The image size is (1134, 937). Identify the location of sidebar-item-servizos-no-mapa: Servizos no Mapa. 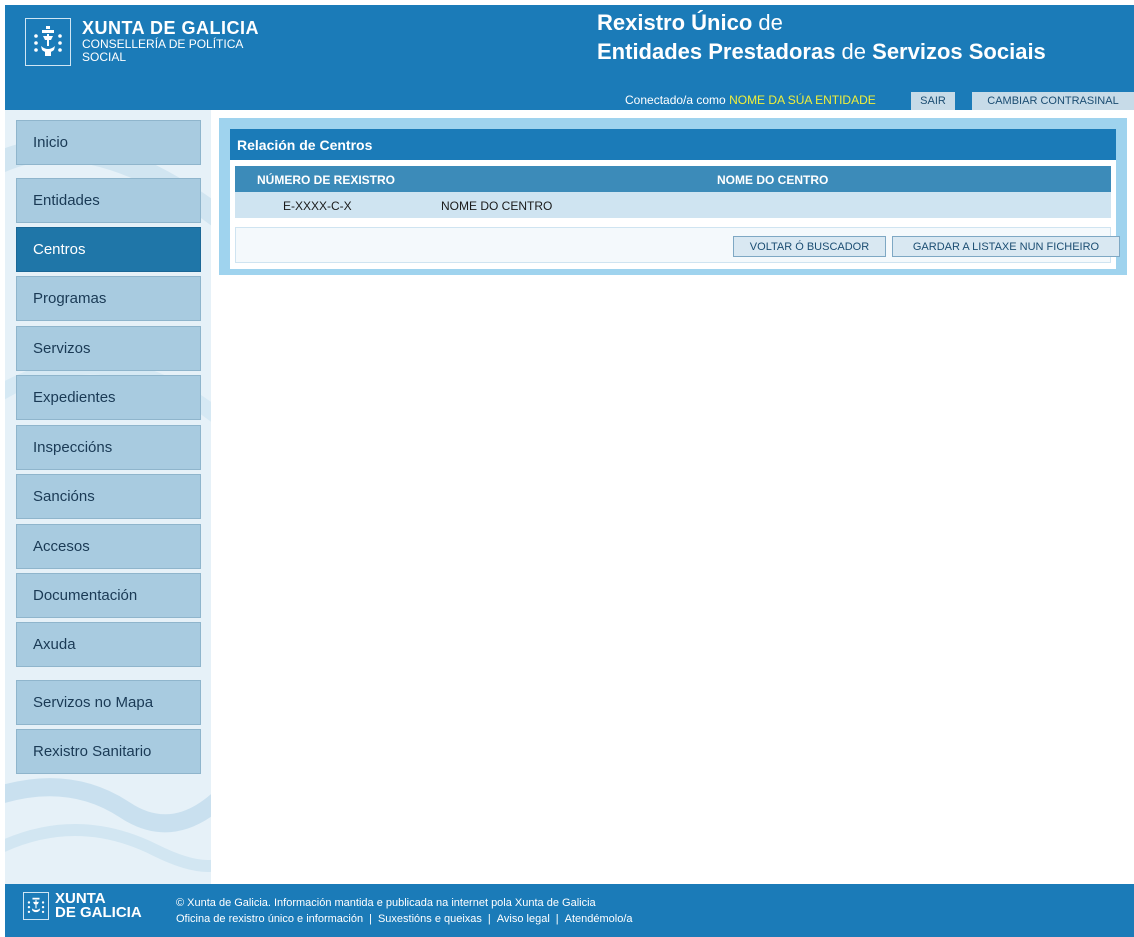
(108, 702).